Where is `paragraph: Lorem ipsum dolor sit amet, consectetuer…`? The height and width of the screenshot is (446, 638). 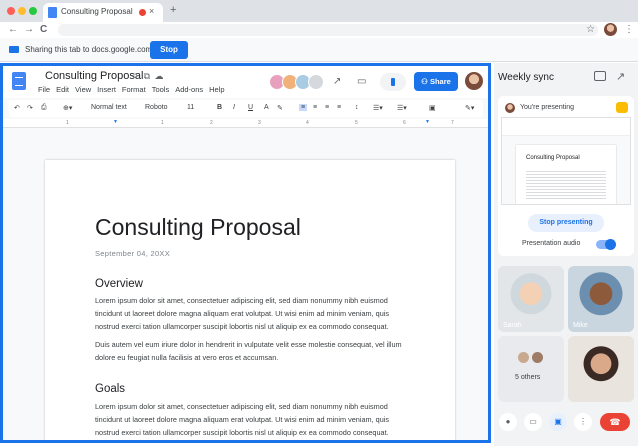 paragraph: Lorem ipsum dolor sit amet, consectetuer… is located at coordinates (242, 419).